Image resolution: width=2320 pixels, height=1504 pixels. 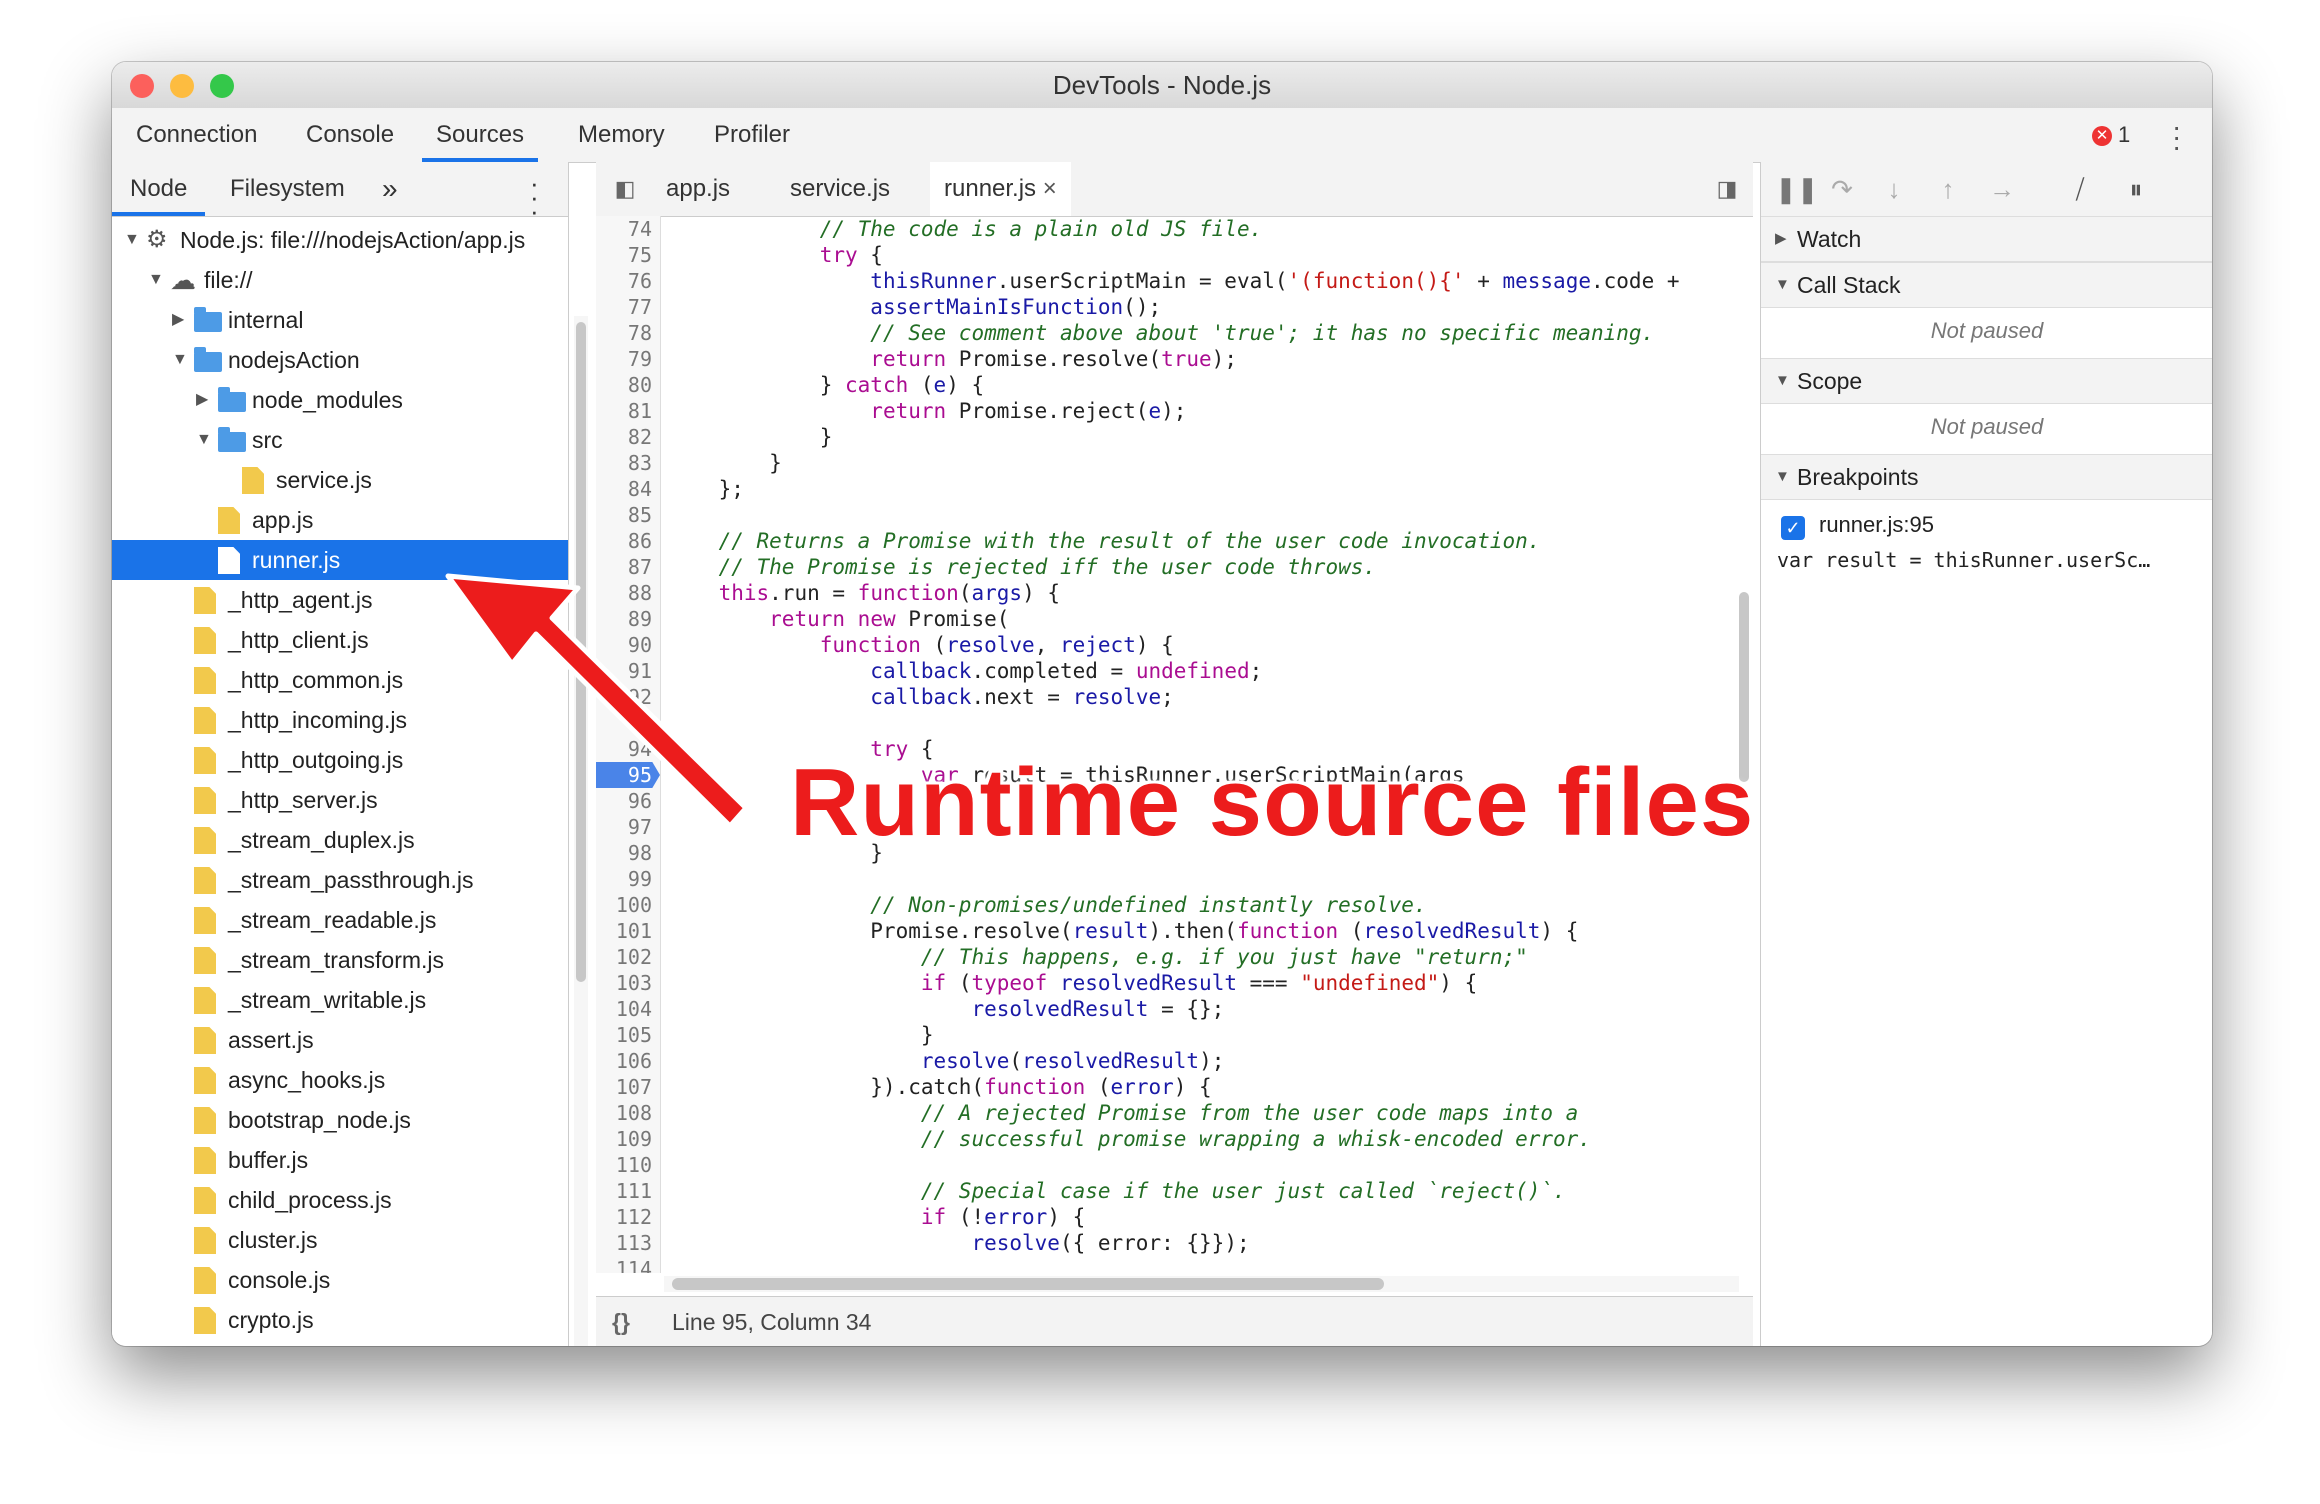 I want to click on tab-console: Console, so click(x=350, y=135).